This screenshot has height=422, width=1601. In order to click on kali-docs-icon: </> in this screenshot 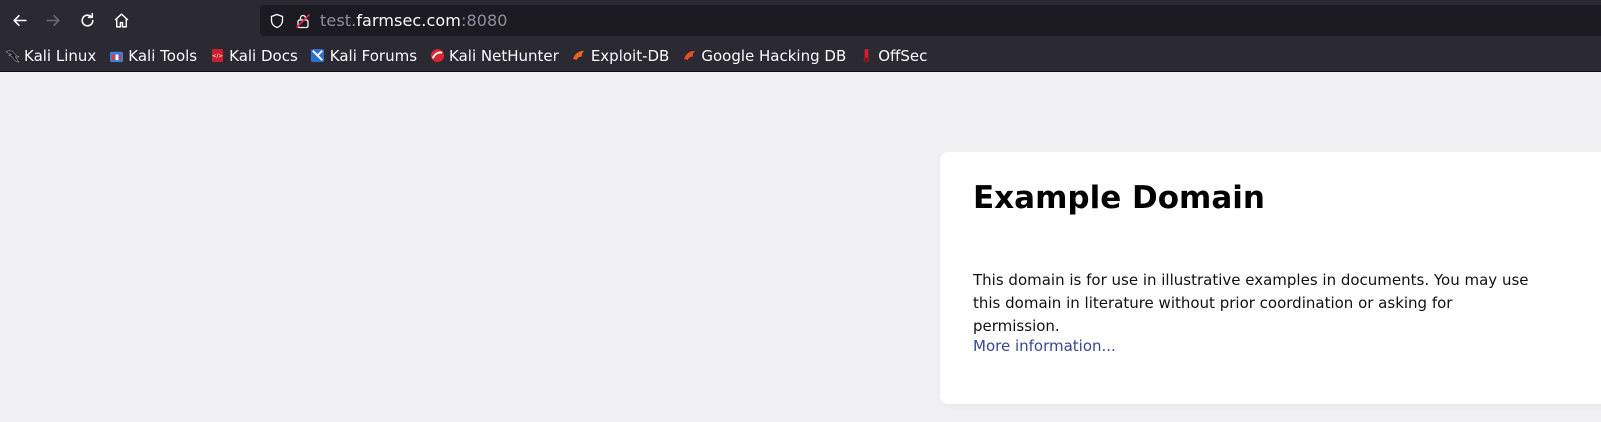, I will do `click(217, 56)`.